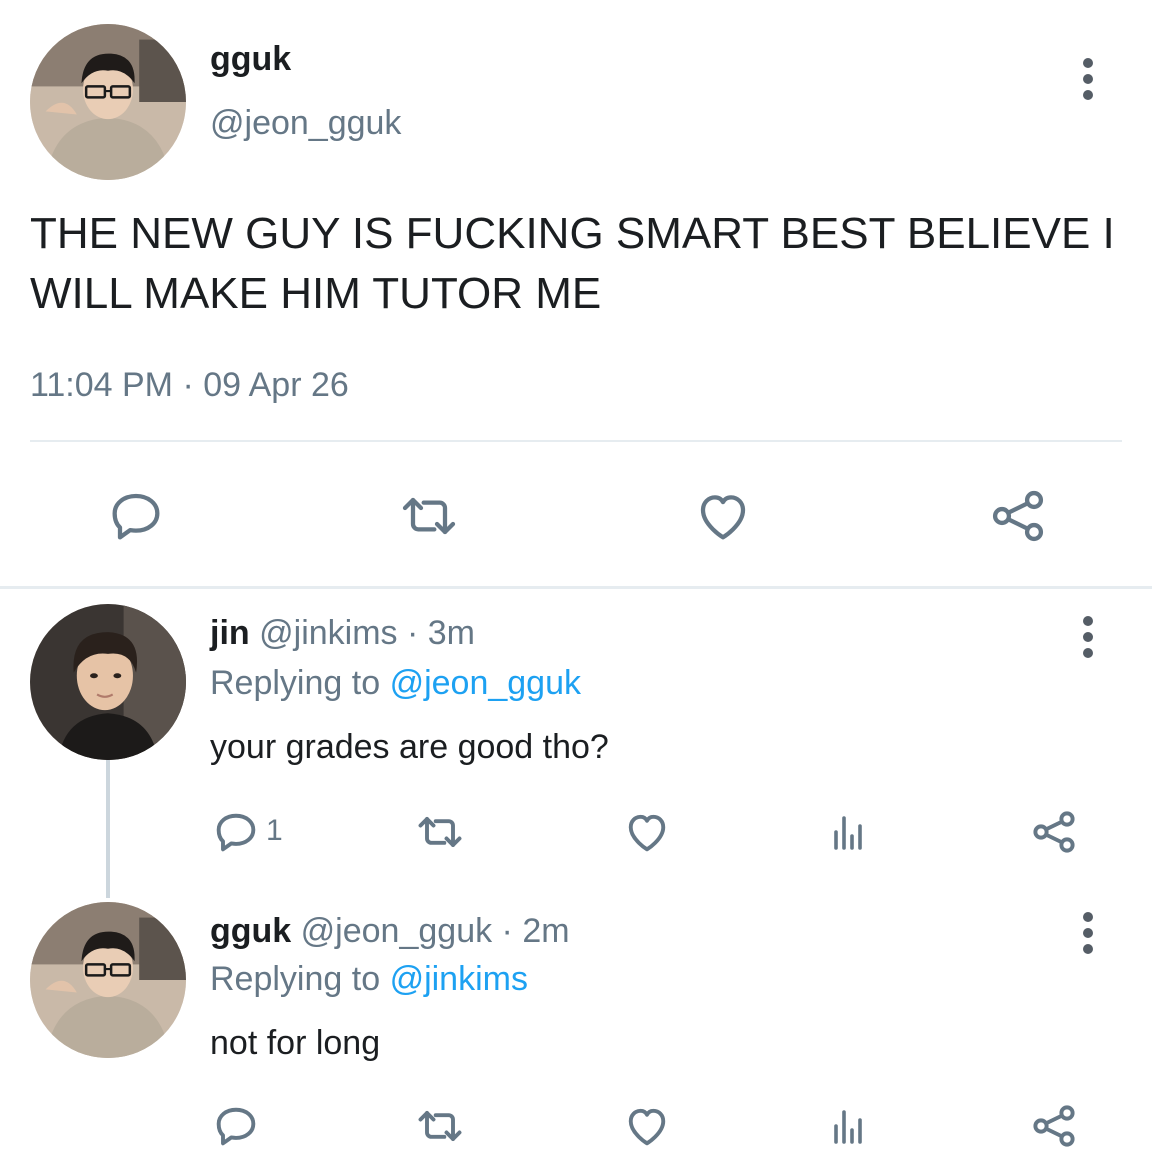 This screenshot has width=1152, height=1176. I want to click on reply-2-header: gguk @jeon_gguk · 2m, so click(390, 931).